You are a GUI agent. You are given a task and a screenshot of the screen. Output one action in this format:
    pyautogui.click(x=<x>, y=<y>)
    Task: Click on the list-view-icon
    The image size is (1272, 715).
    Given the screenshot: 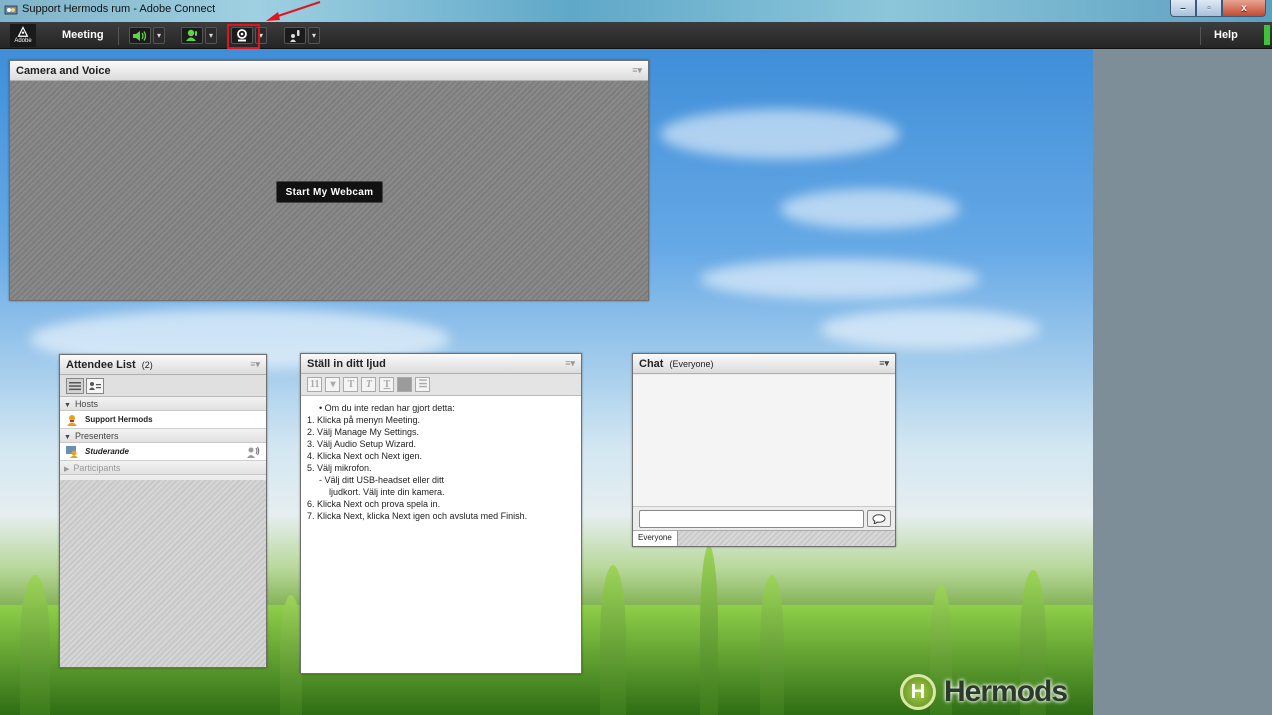 What is the action you would take?
    pyautogui.click(x=75, y=386)
    